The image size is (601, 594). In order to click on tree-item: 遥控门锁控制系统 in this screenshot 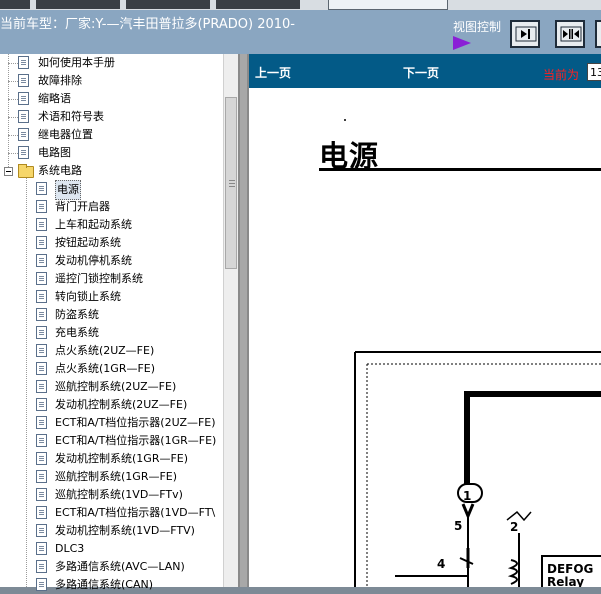, I will do `click(111, 279)`.